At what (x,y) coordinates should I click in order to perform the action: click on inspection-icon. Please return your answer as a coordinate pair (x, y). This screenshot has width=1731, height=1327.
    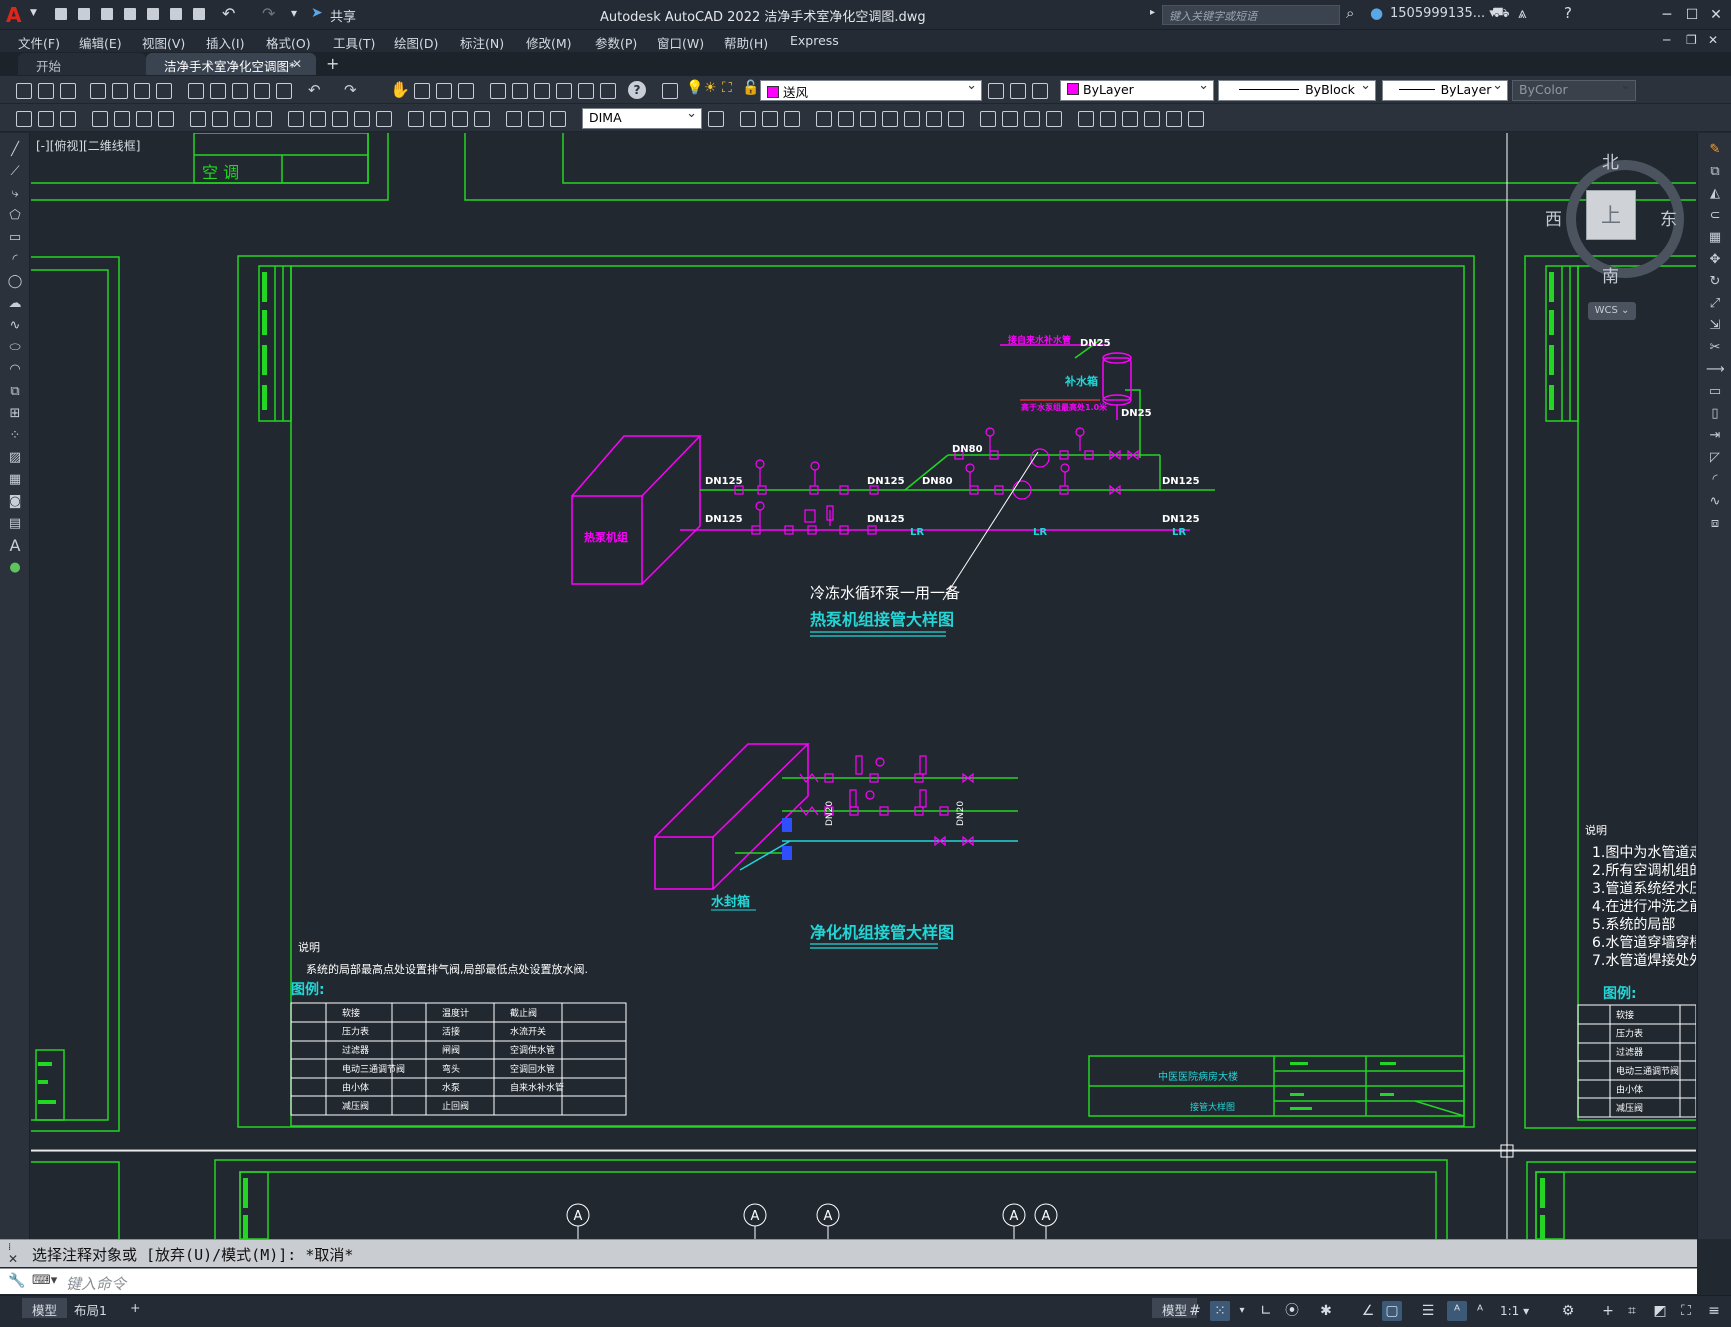
    Looking at the image, I should click on (459, 118).